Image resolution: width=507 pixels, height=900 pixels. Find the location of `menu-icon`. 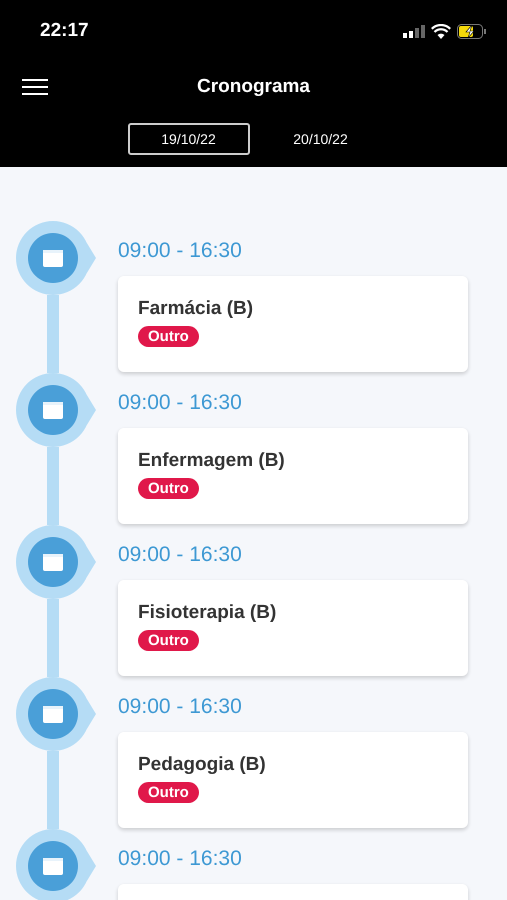

menu-icon is located at coordinates (35, 87).